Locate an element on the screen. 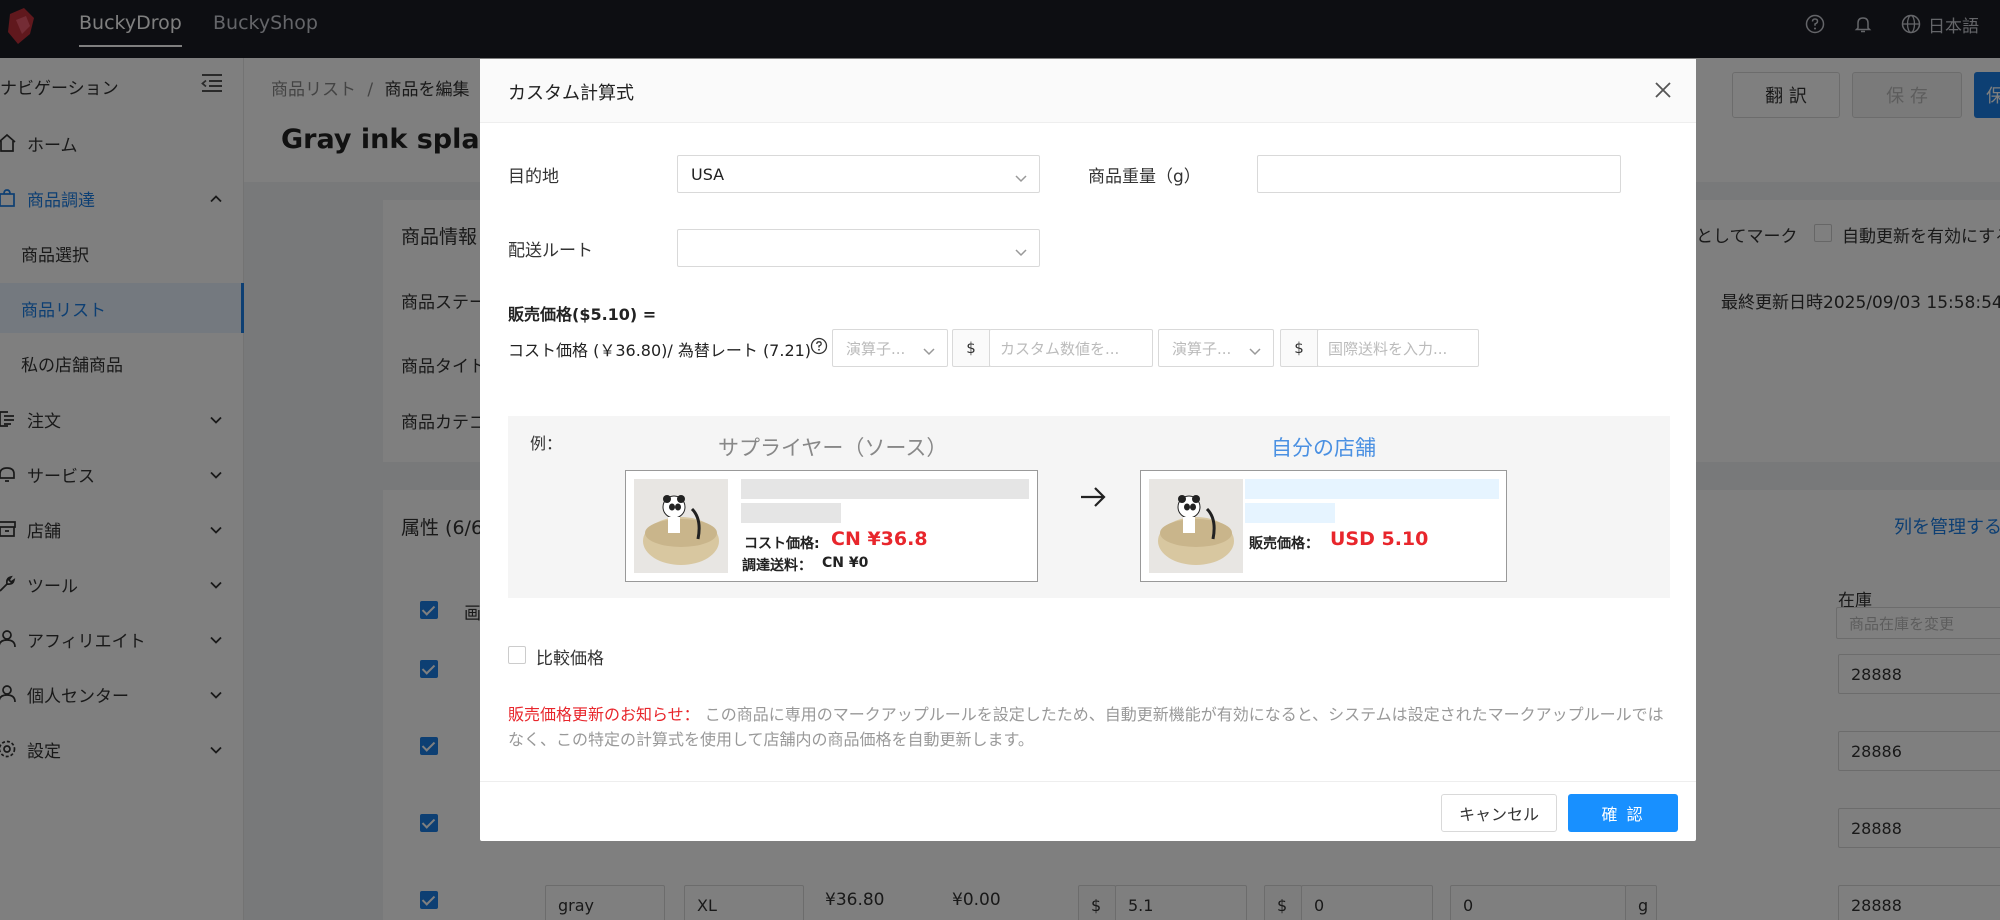 The height and width of the screenshot is (920, 2000). sale-price-label: 販売価格： is located at coordinates (1284, 544).